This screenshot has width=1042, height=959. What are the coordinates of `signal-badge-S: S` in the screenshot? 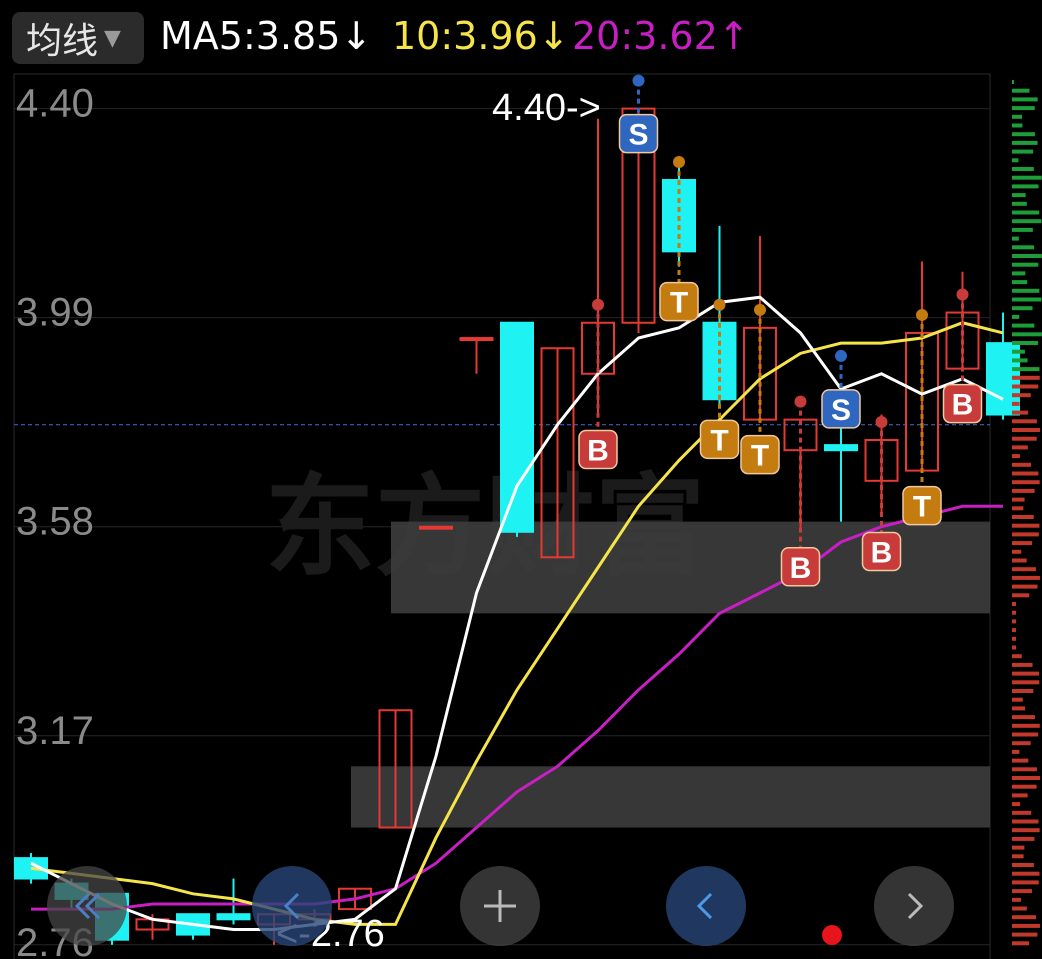 It's located at (638, 133).